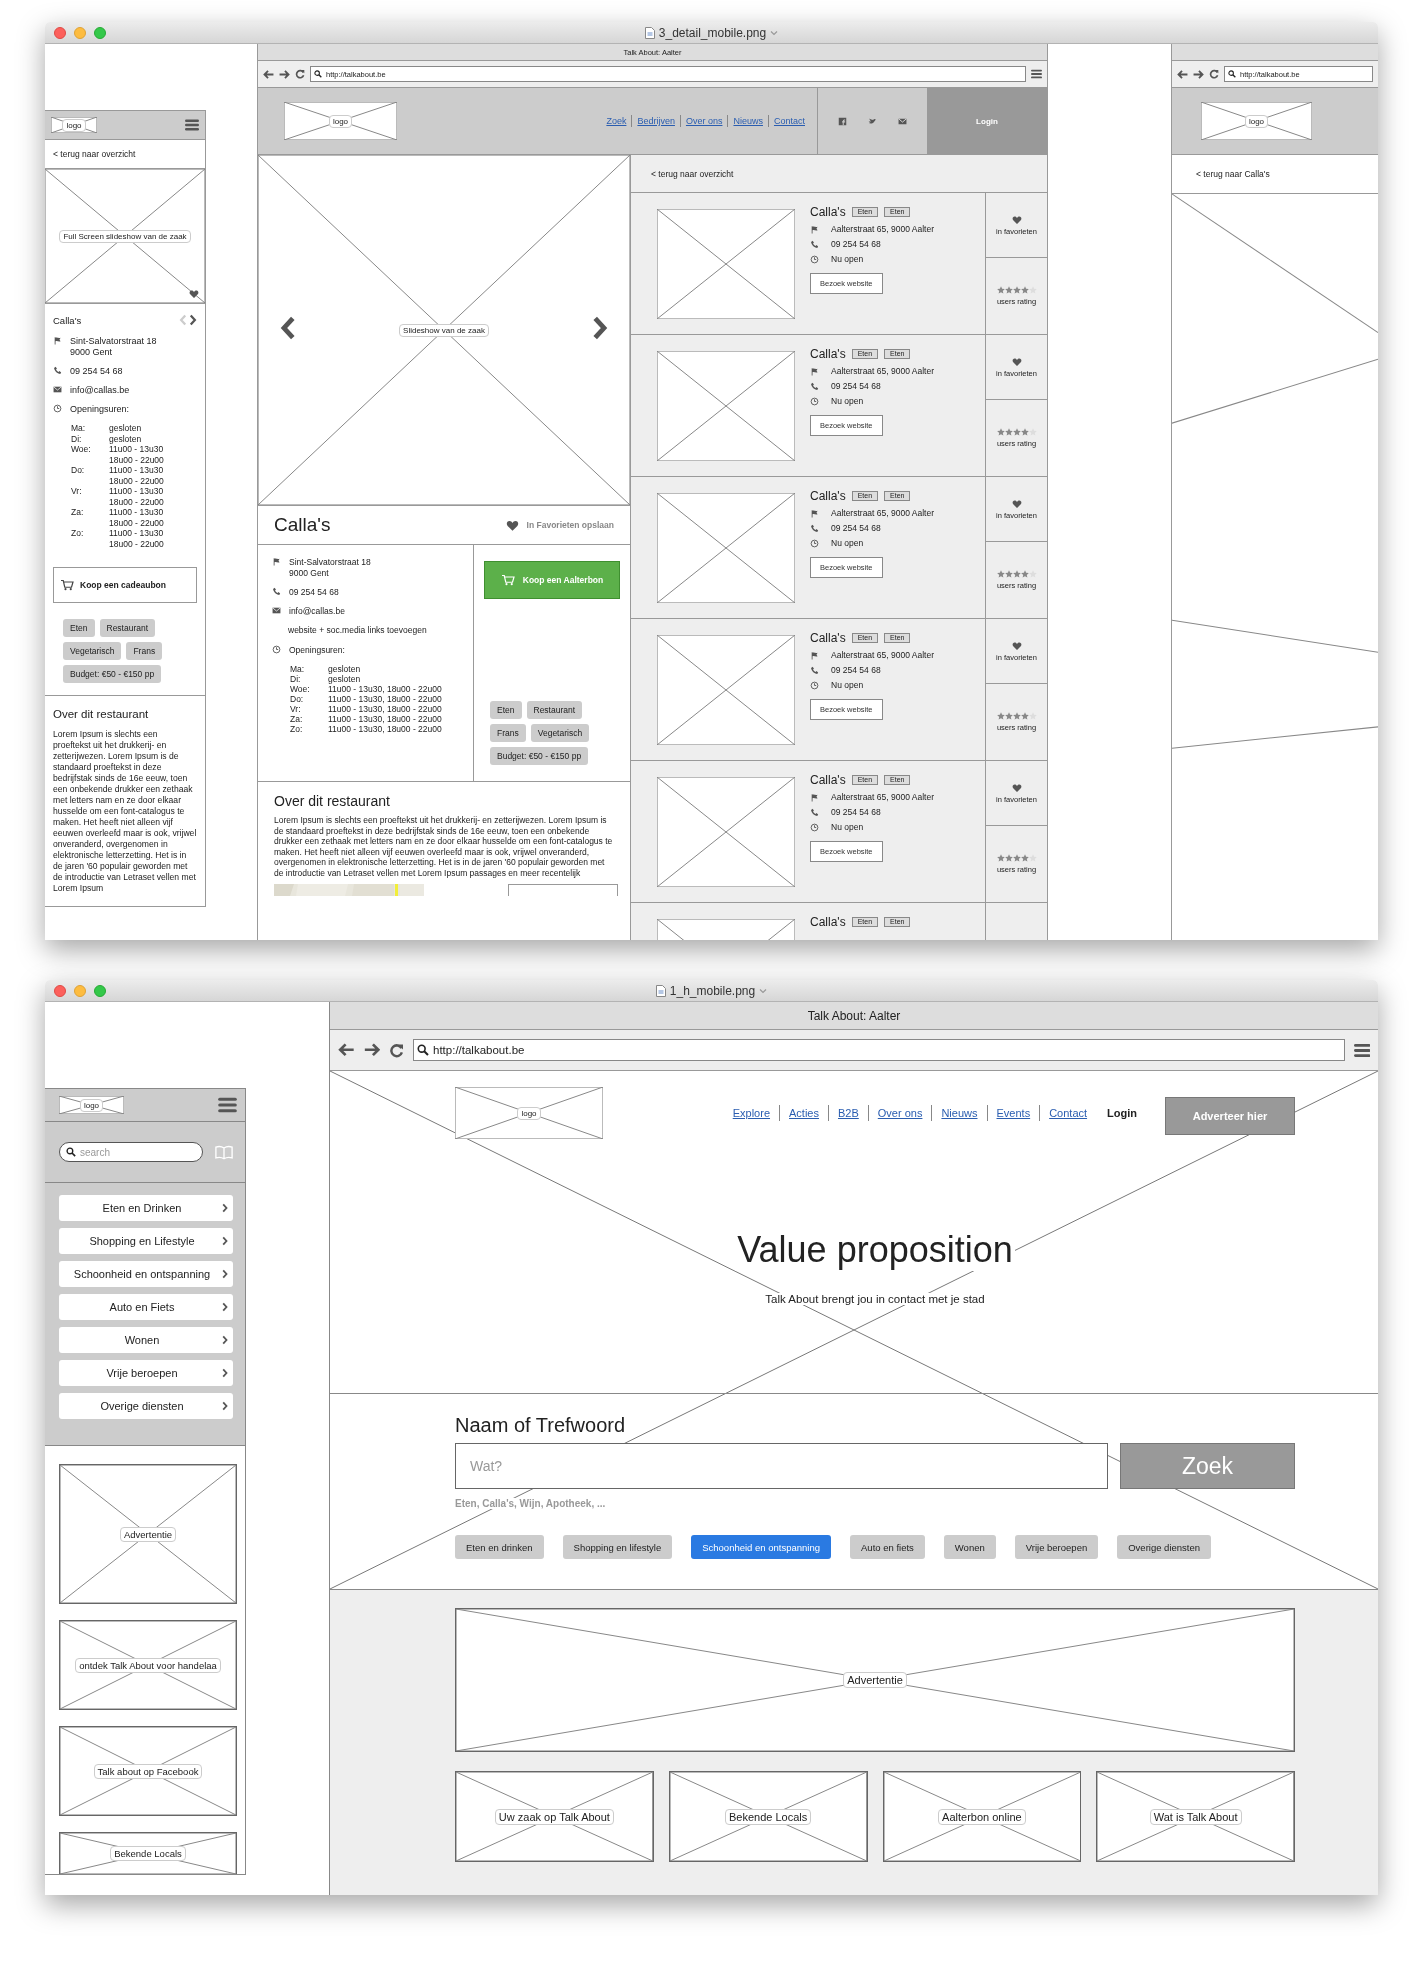  I want to click on nav-link: Bedrijven, so click(656, 121).